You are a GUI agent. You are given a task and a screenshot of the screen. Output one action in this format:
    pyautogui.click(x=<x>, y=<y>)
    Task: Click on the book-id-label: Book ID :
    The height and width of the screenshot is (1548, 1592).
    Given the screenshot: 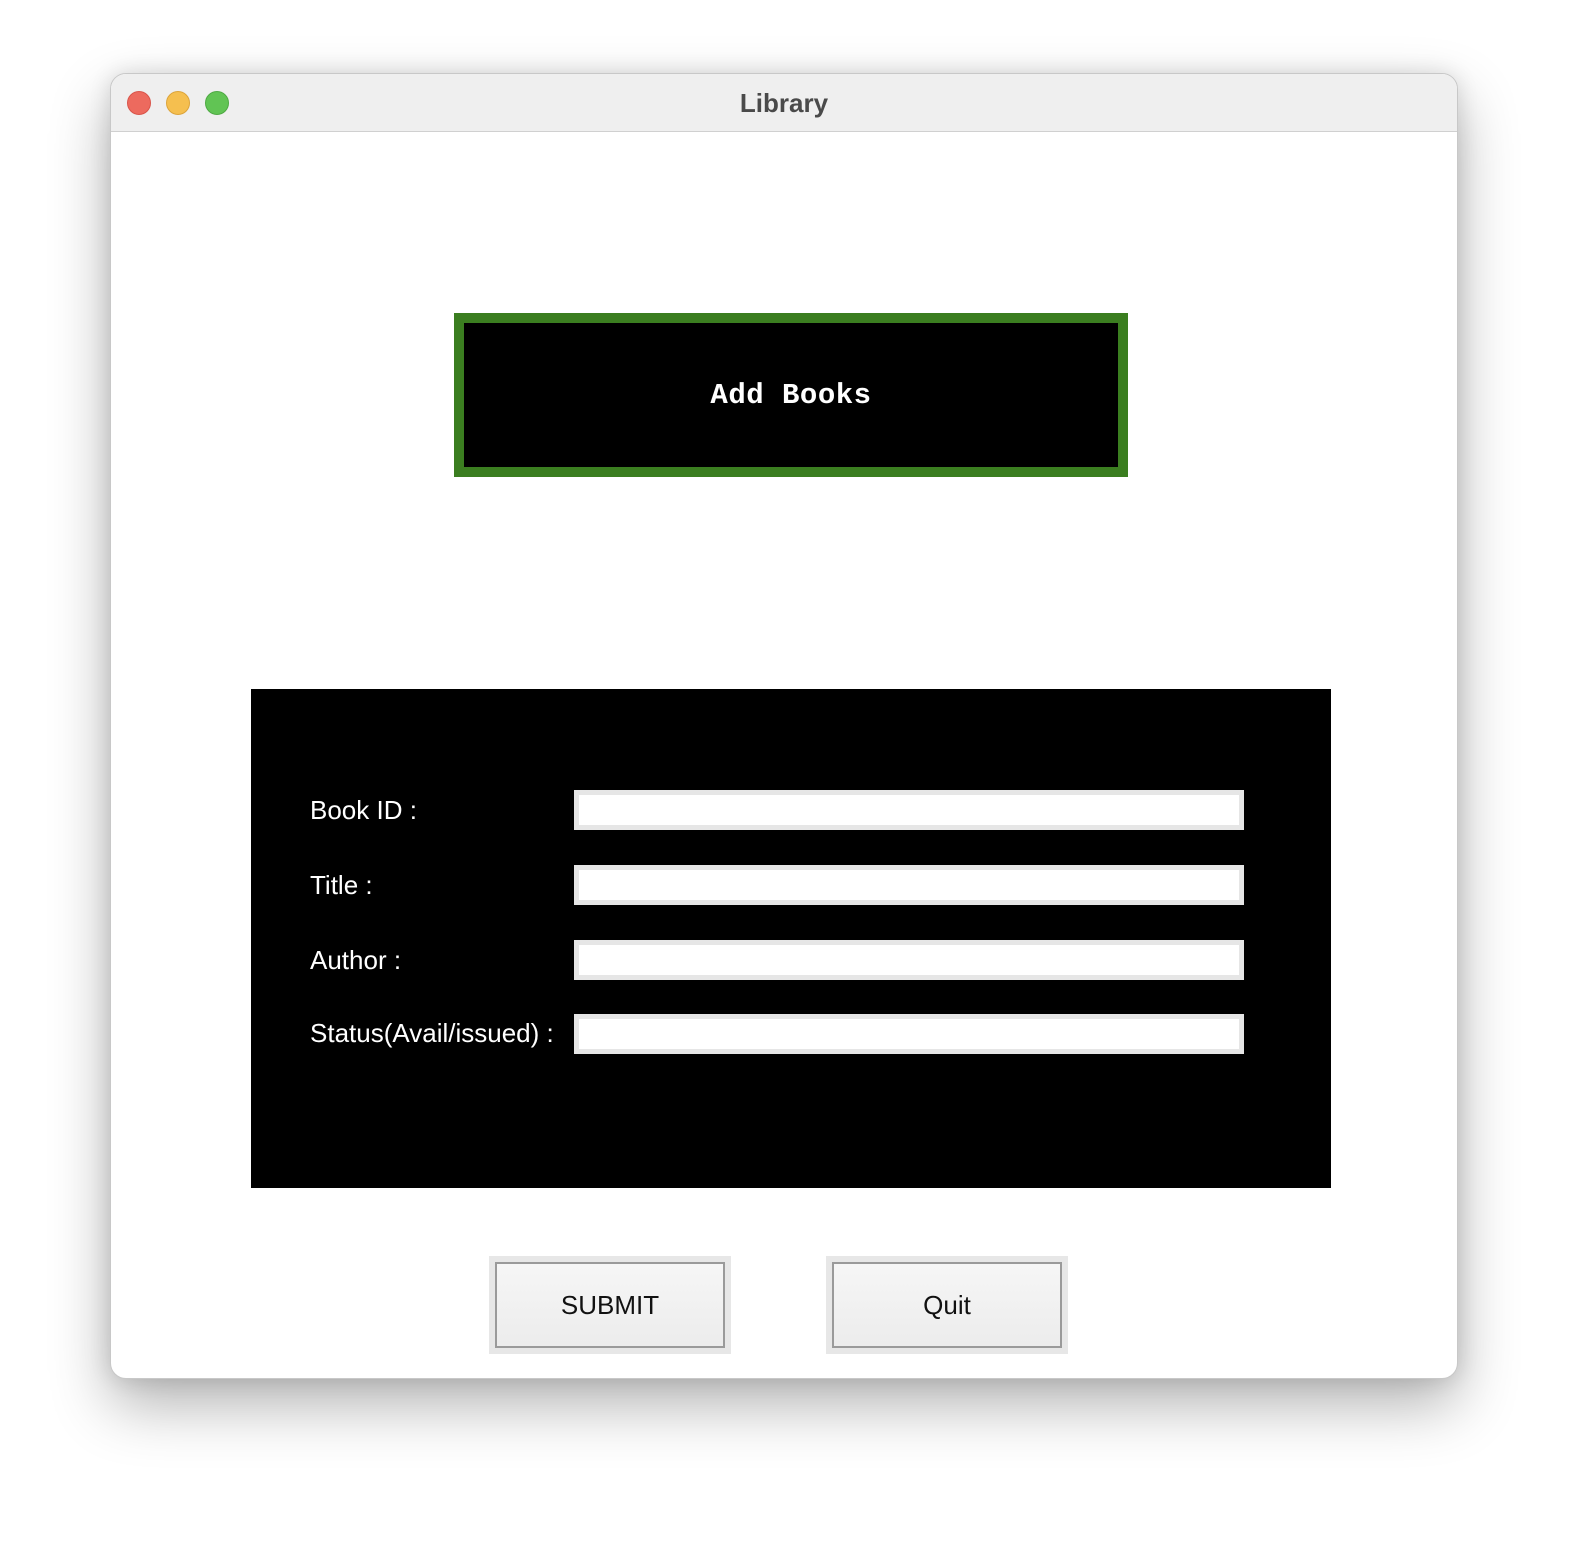 What is the action you would take?
    pyautogui.click(x=363, y=810)
    